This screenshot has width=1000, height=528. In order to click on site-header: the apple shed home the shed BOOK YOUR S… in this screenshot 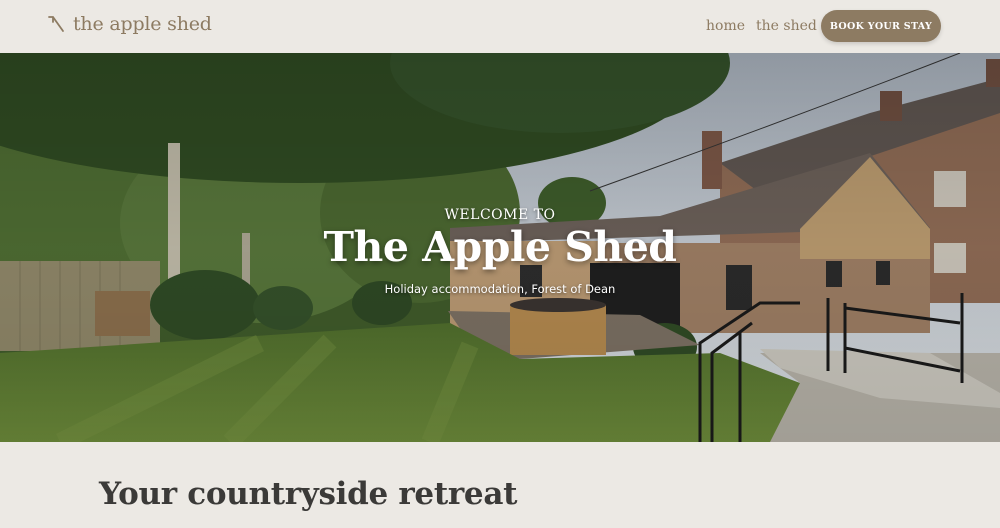, I will do `click(500, 26)`.